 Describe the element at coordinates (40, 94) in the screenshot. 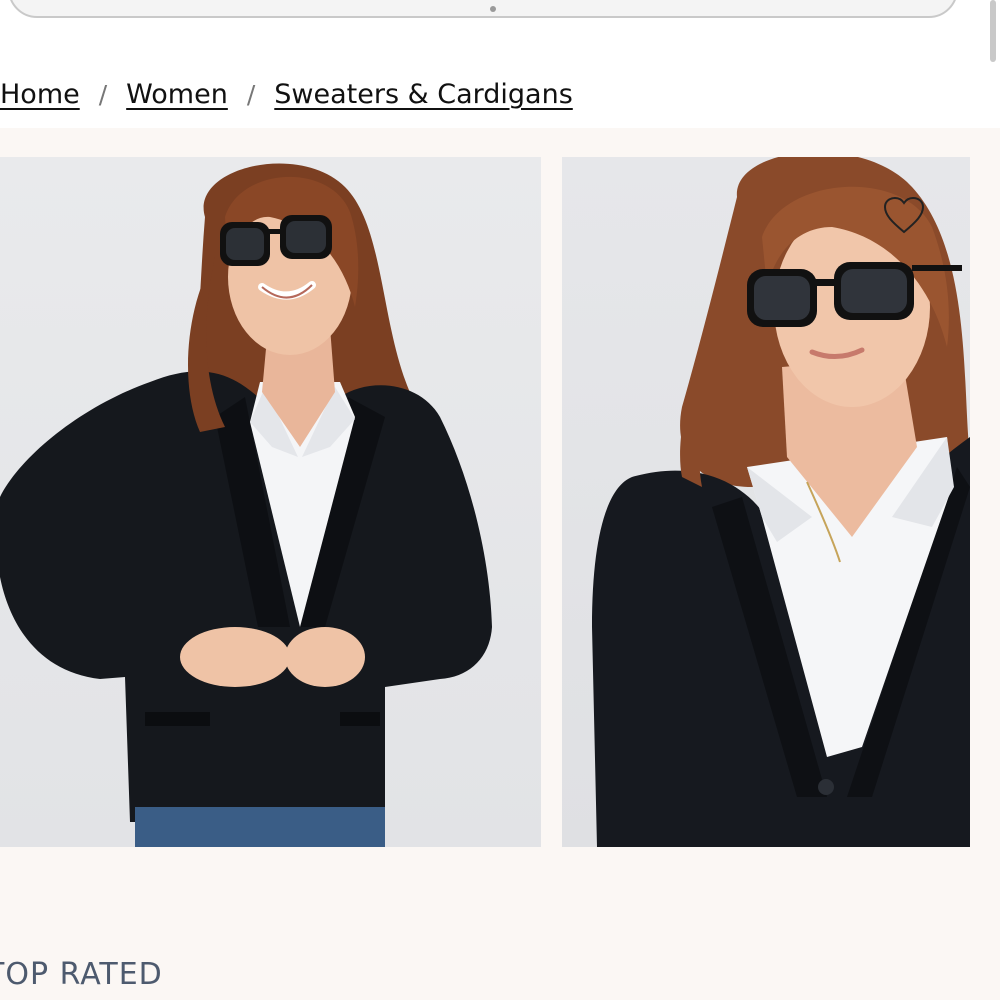

I see `breadcrumb-home-link: Home` at that location.